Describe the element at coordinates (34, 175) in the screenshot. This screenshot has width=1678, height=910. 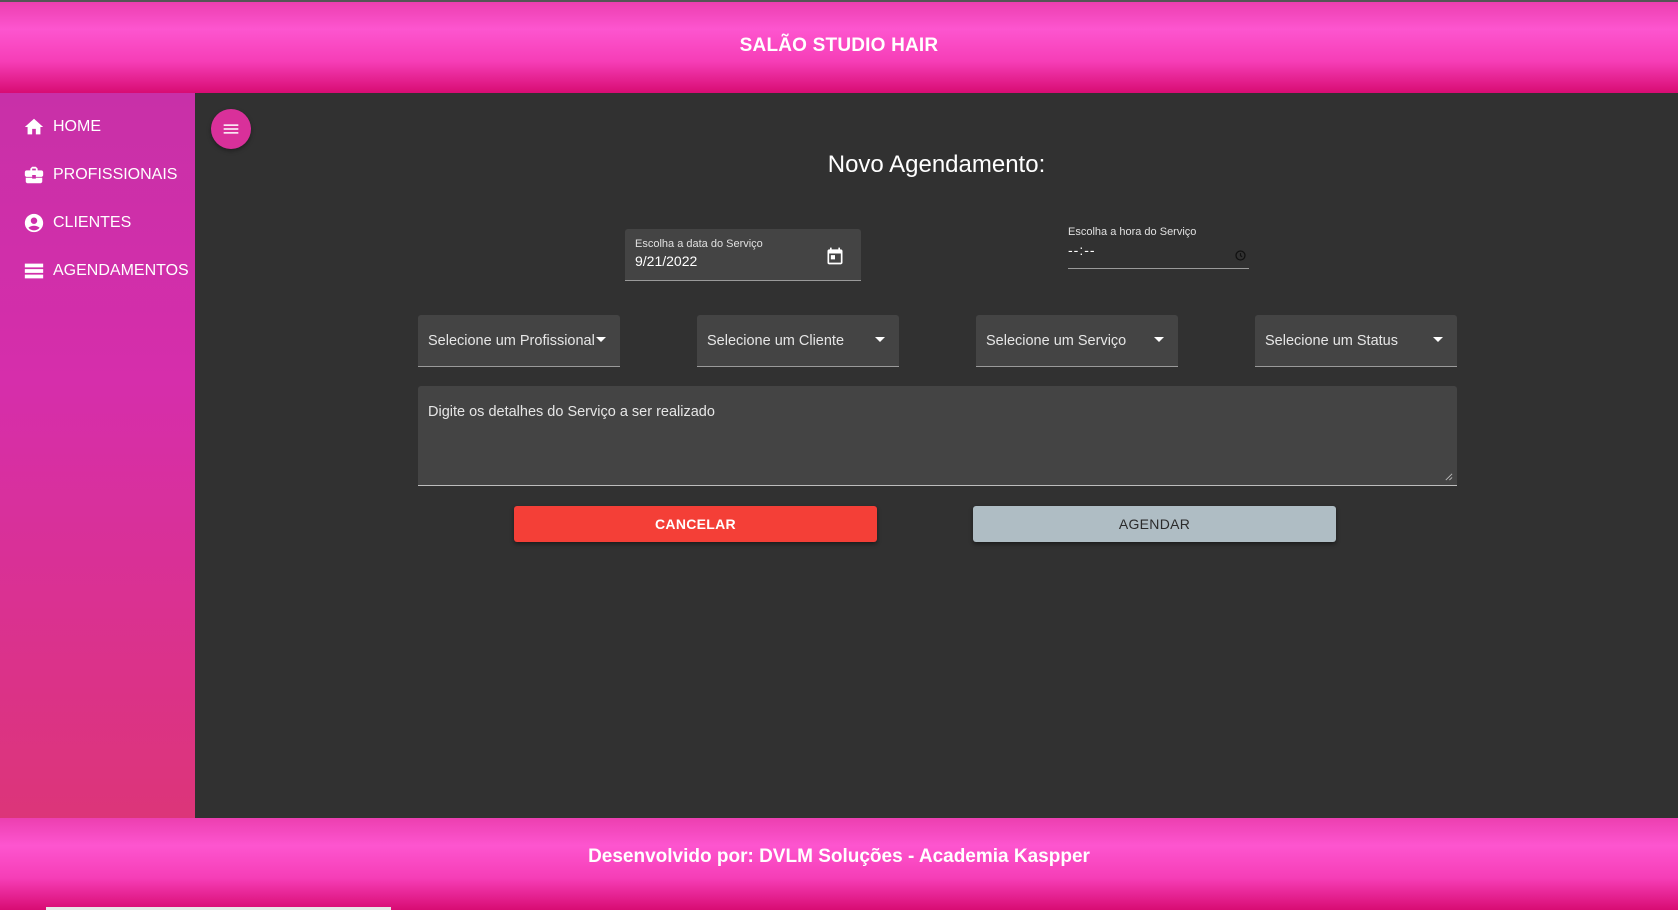
I see `briefcase-icon` at that location.